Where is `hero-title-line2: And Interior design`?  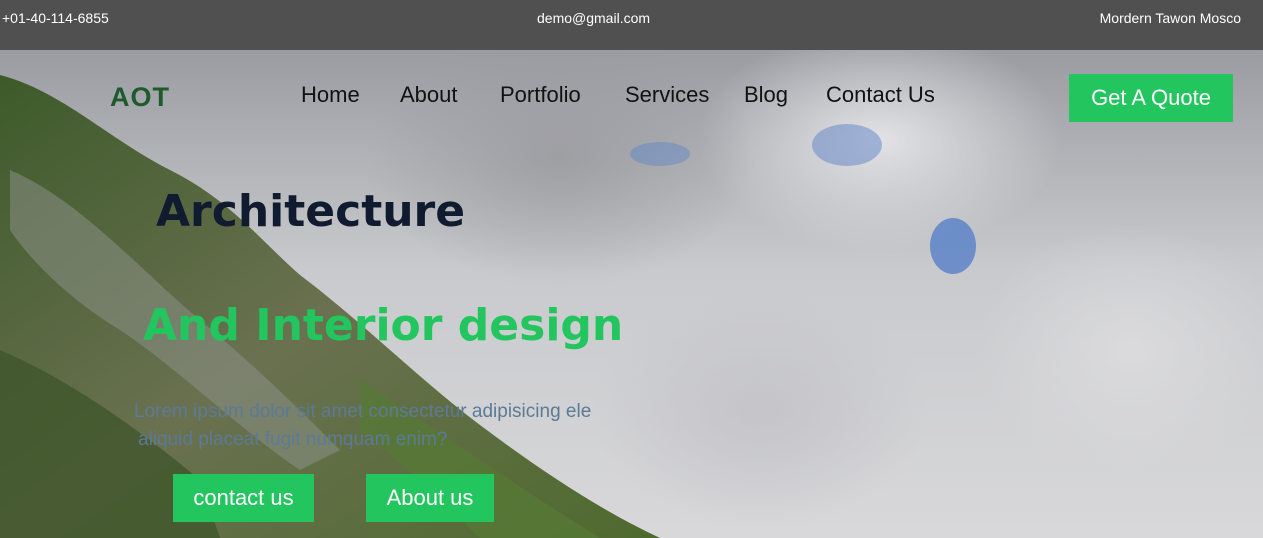
hero-title-line2: And Interior design is located at coordinates (383, 325).